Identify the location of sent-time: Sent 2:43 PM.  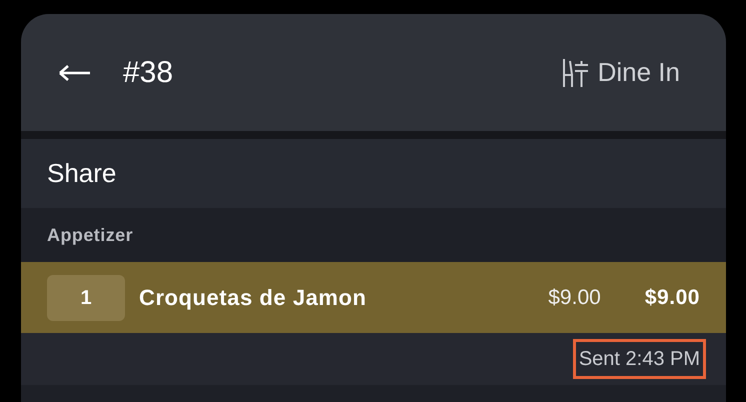
(639, 359).